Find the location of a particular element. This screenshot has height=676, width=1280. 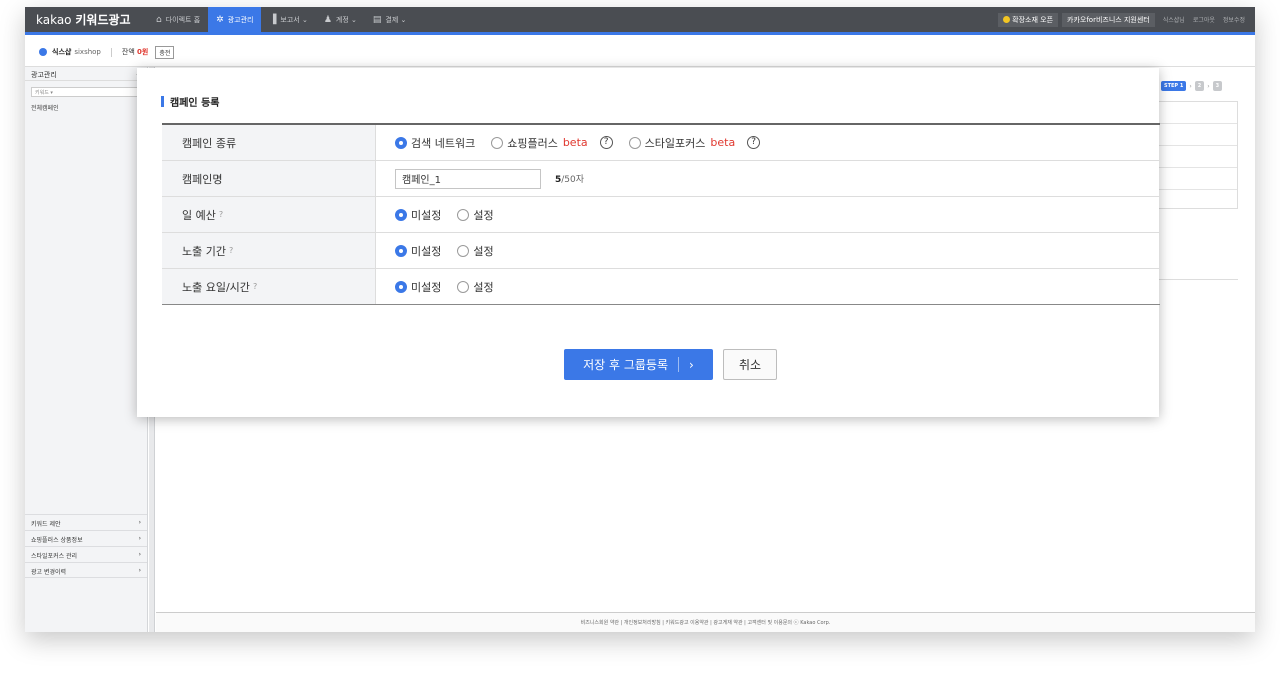

field-label: 노출 기간? is located at coordinates (269, 250).